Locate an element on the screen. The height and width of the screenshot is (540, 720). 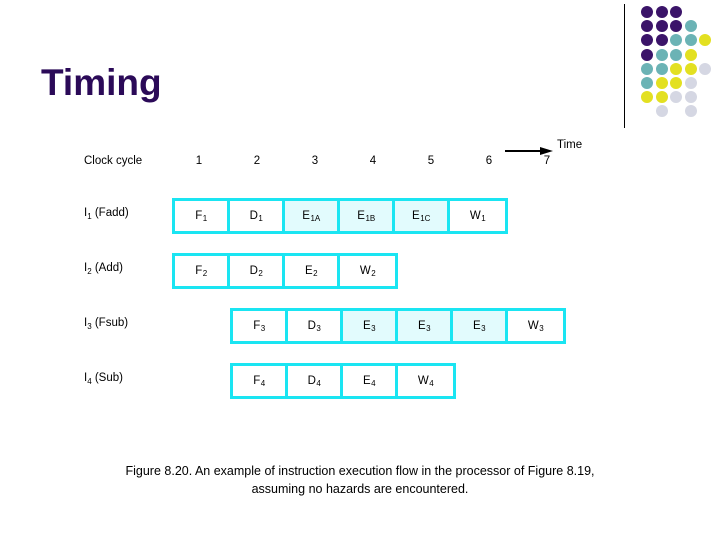
time-axis-arrow-icon is located at coordinates (529, 151).